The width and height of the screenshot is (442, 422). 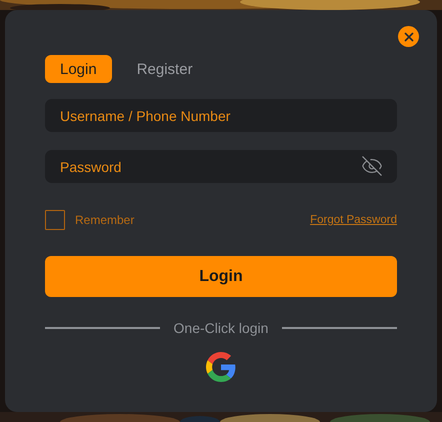 I want to click on forgot-password-link: Forgot Password, so click(x=353, y=220).